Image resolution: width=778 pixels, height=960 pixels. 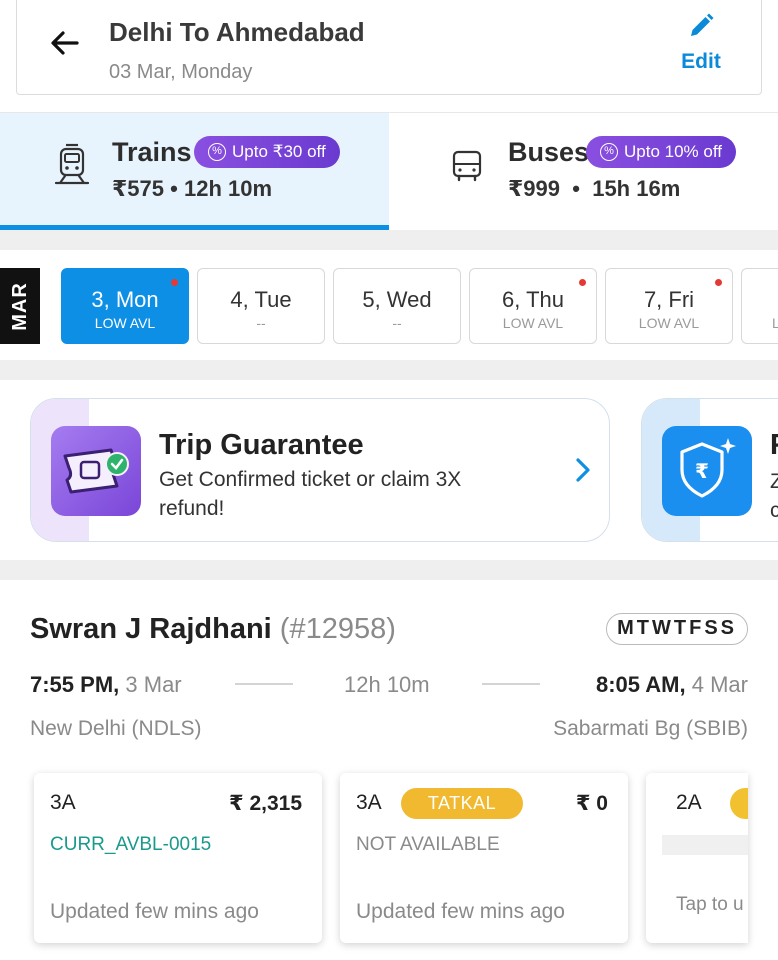 What do you see at coordinates (774, 496) in the screenshot?
I see `promo-subtitle: Z c` at bounding box center [774, 496].